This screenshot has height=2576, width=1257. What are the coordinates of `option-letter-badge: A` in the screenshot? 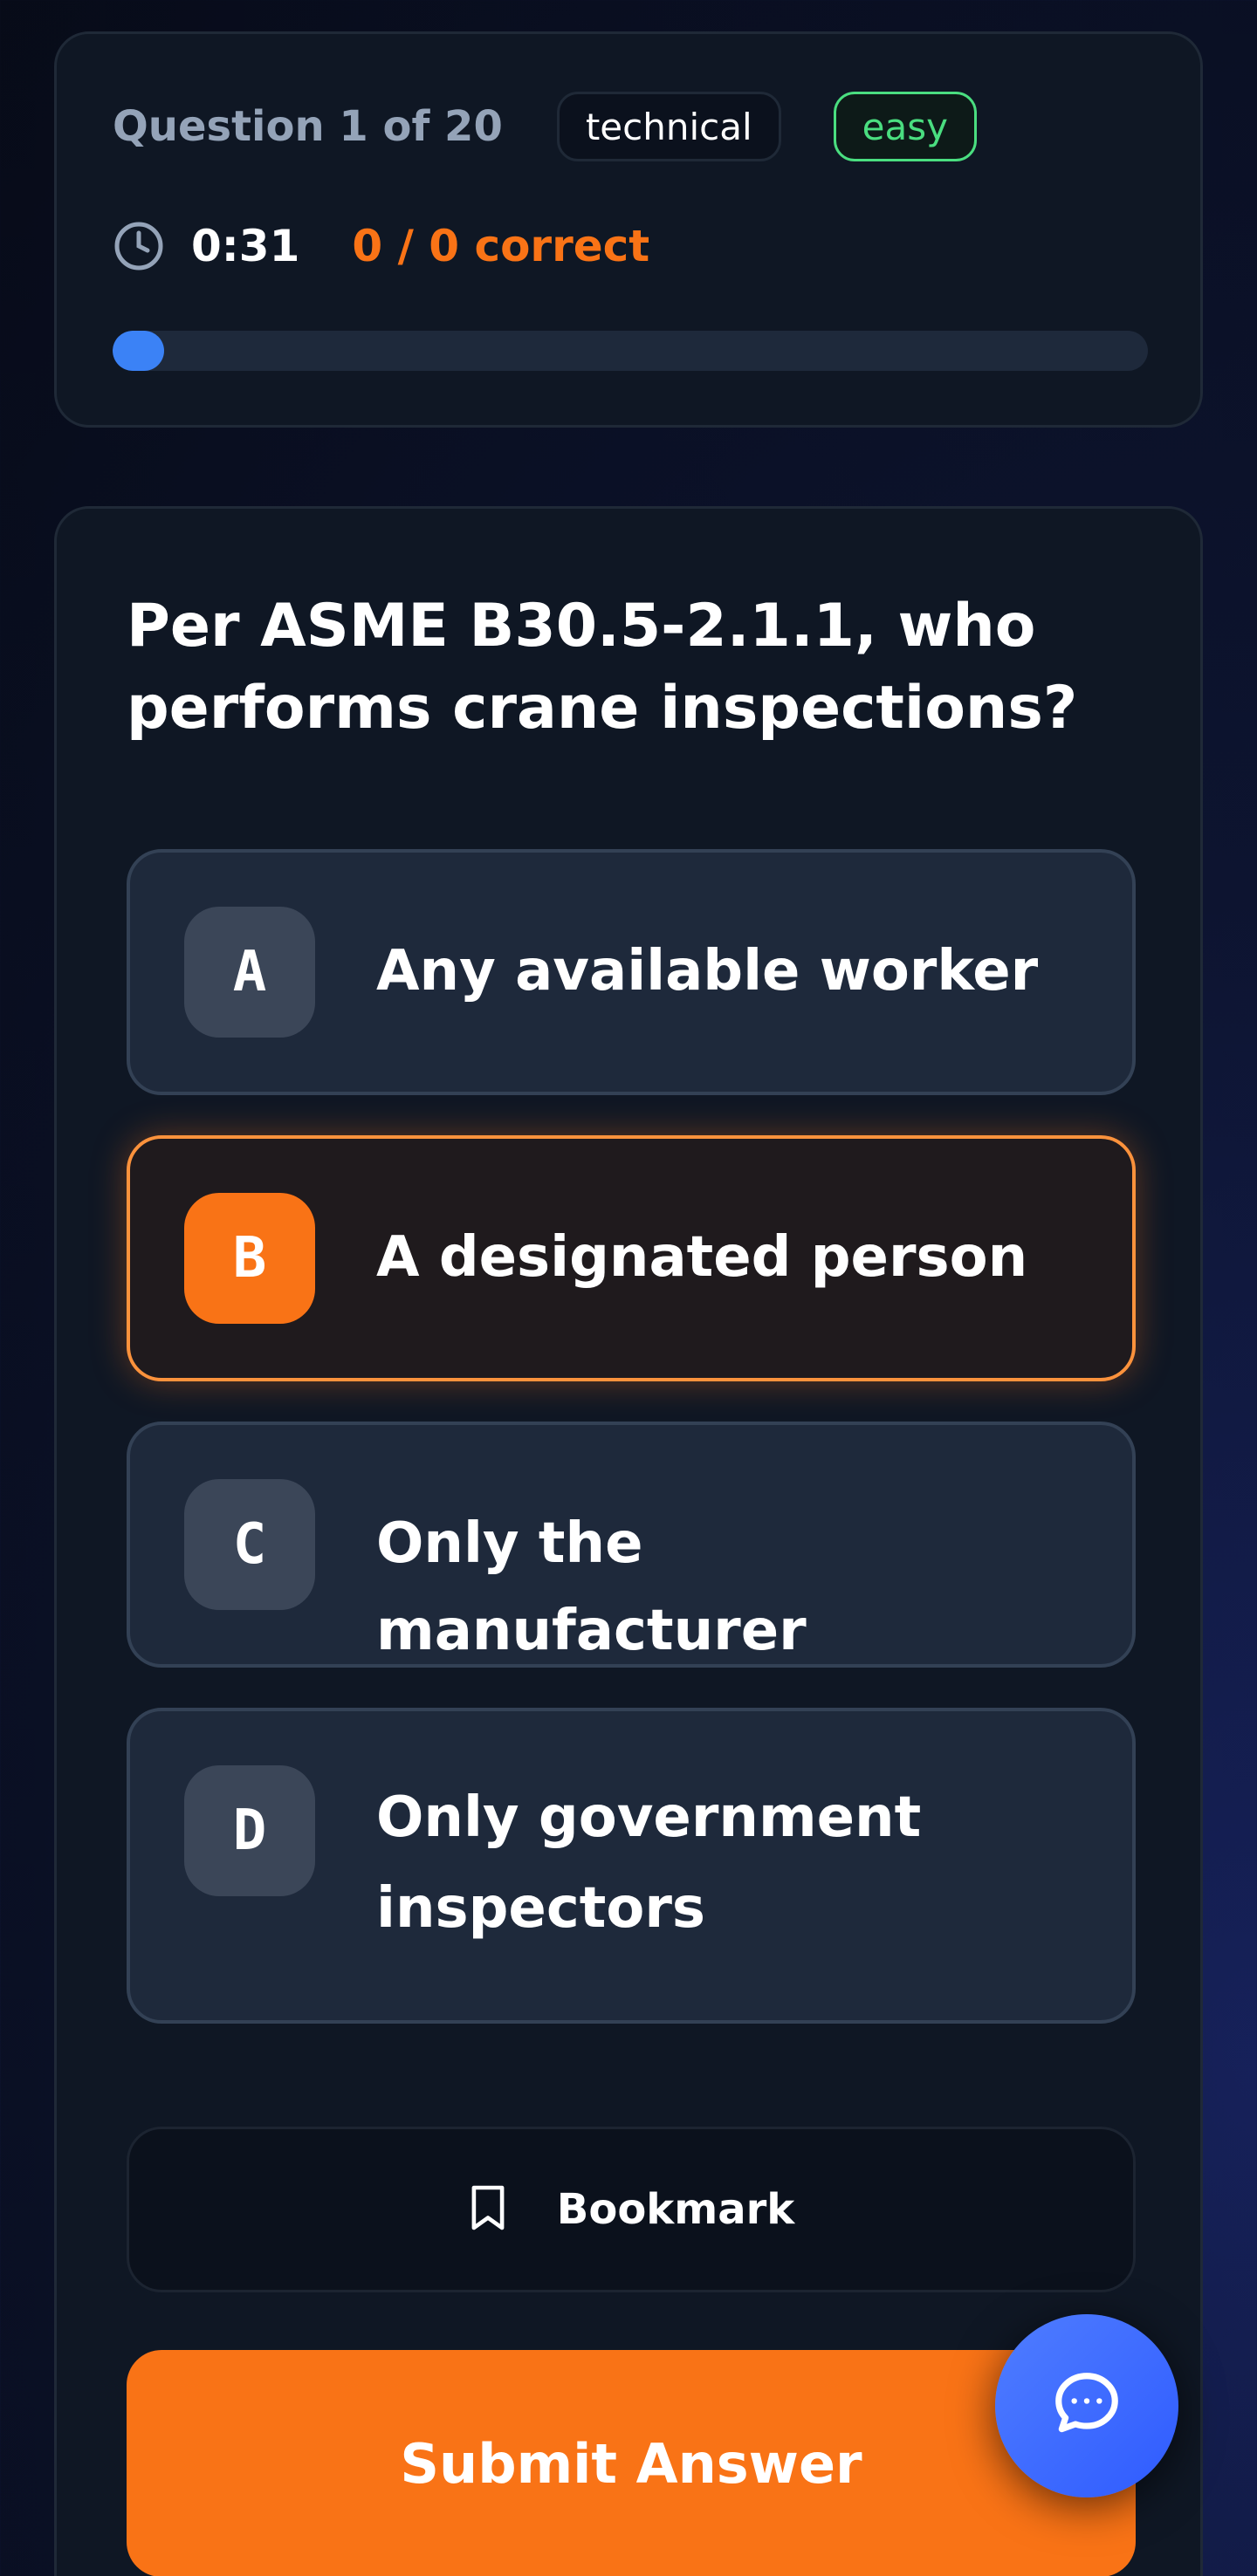 It's located at (249, 972).